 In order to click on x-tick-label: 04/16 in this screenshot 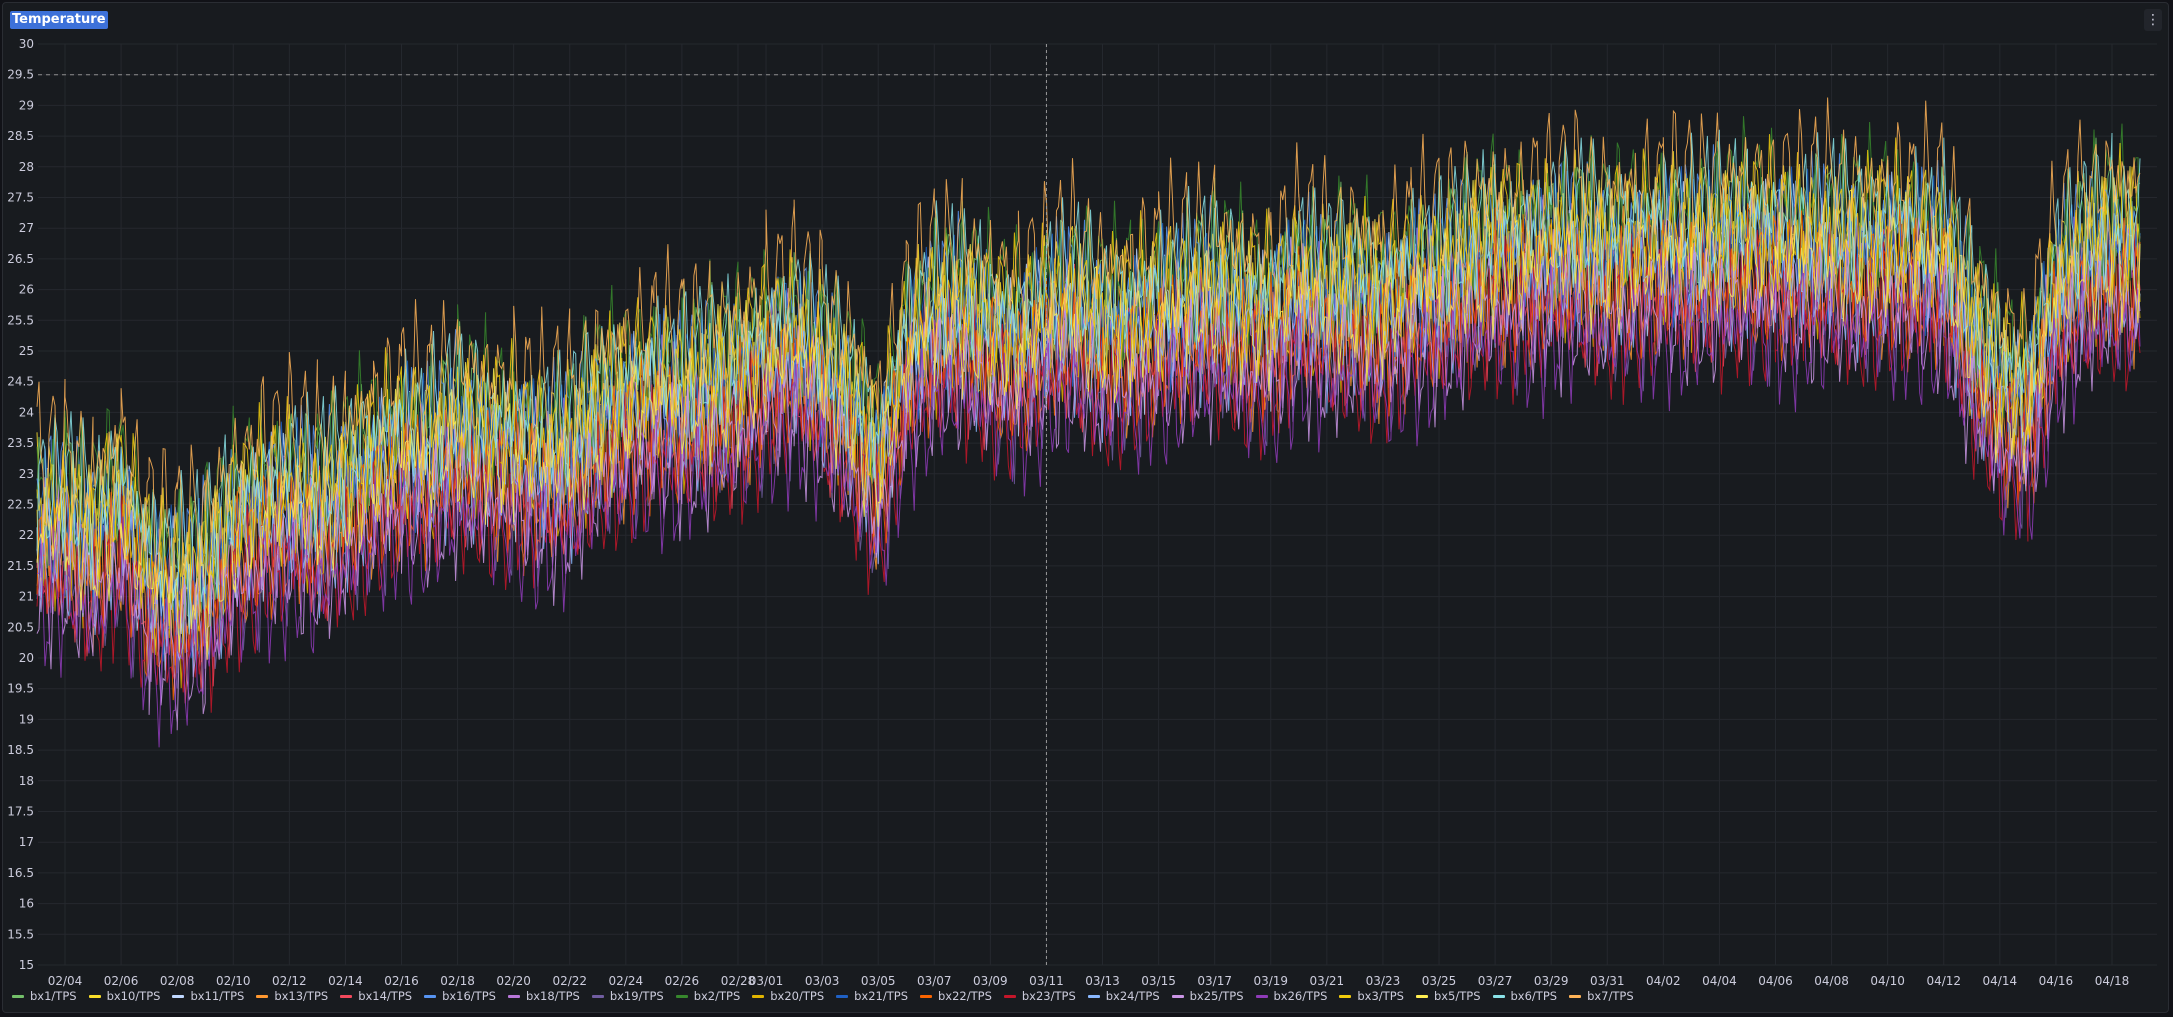, I will do `click(2056, 981)`.